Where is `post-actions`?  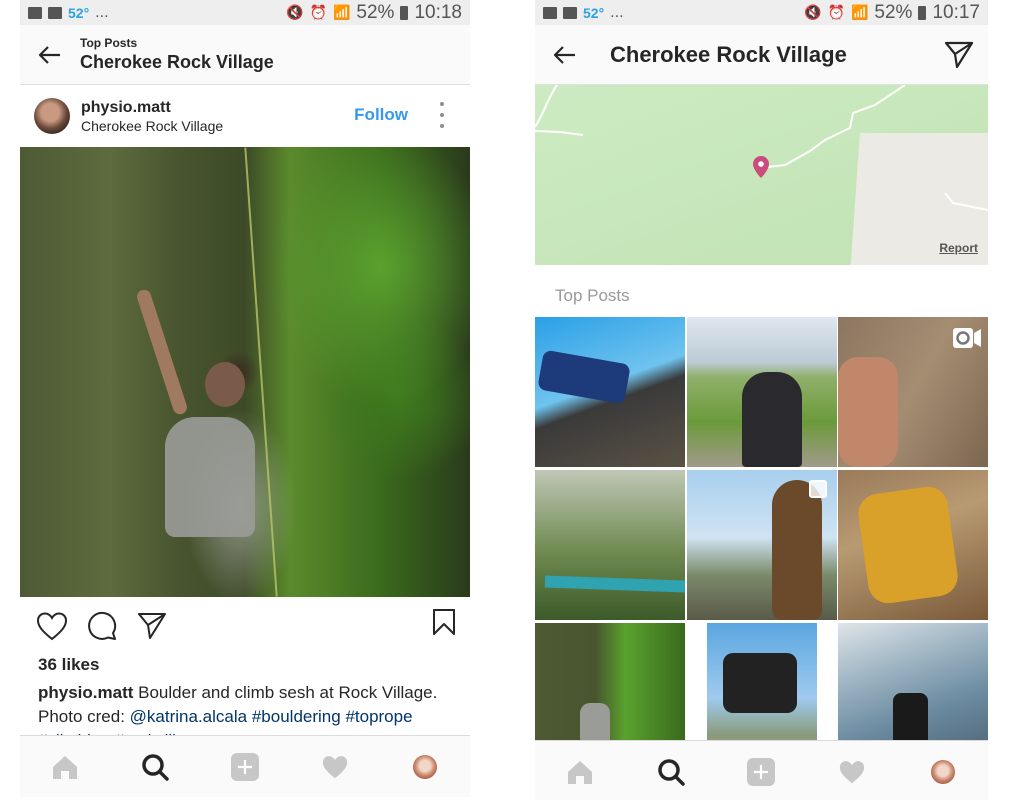
post-actions is located at coordinates (245, 626).